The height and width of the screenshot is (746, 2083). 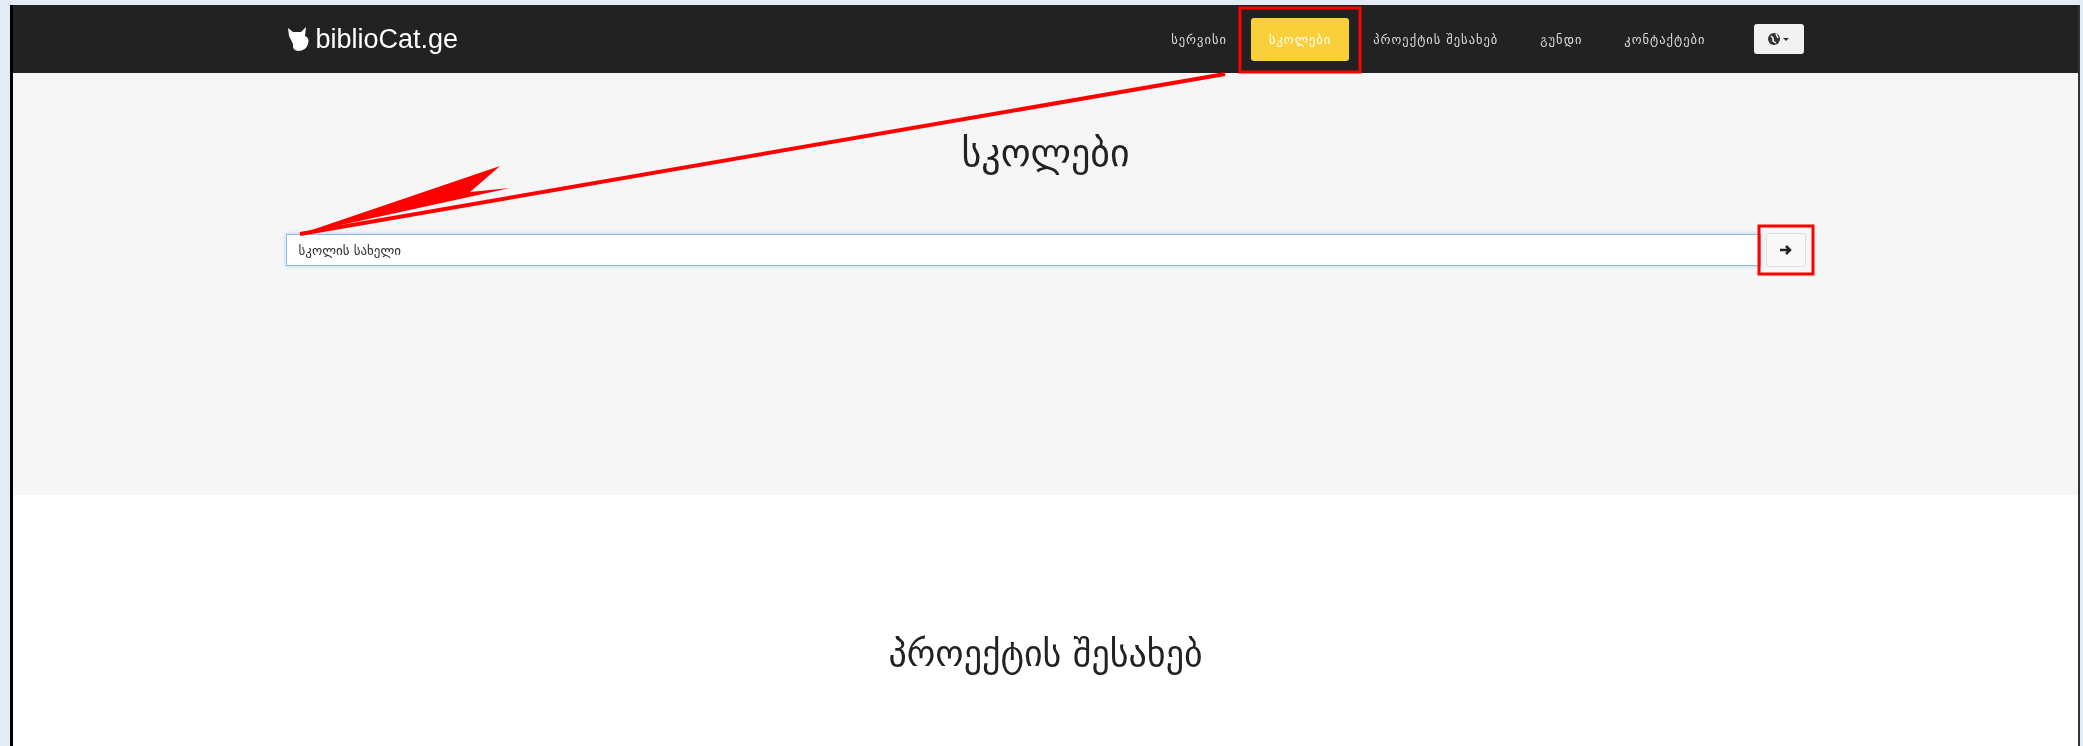 What do you see at coordinates (1436, 39) in the screenshot?
I see `nav-link: პროექტის შესახებ` at bounding box center [1436, 39].